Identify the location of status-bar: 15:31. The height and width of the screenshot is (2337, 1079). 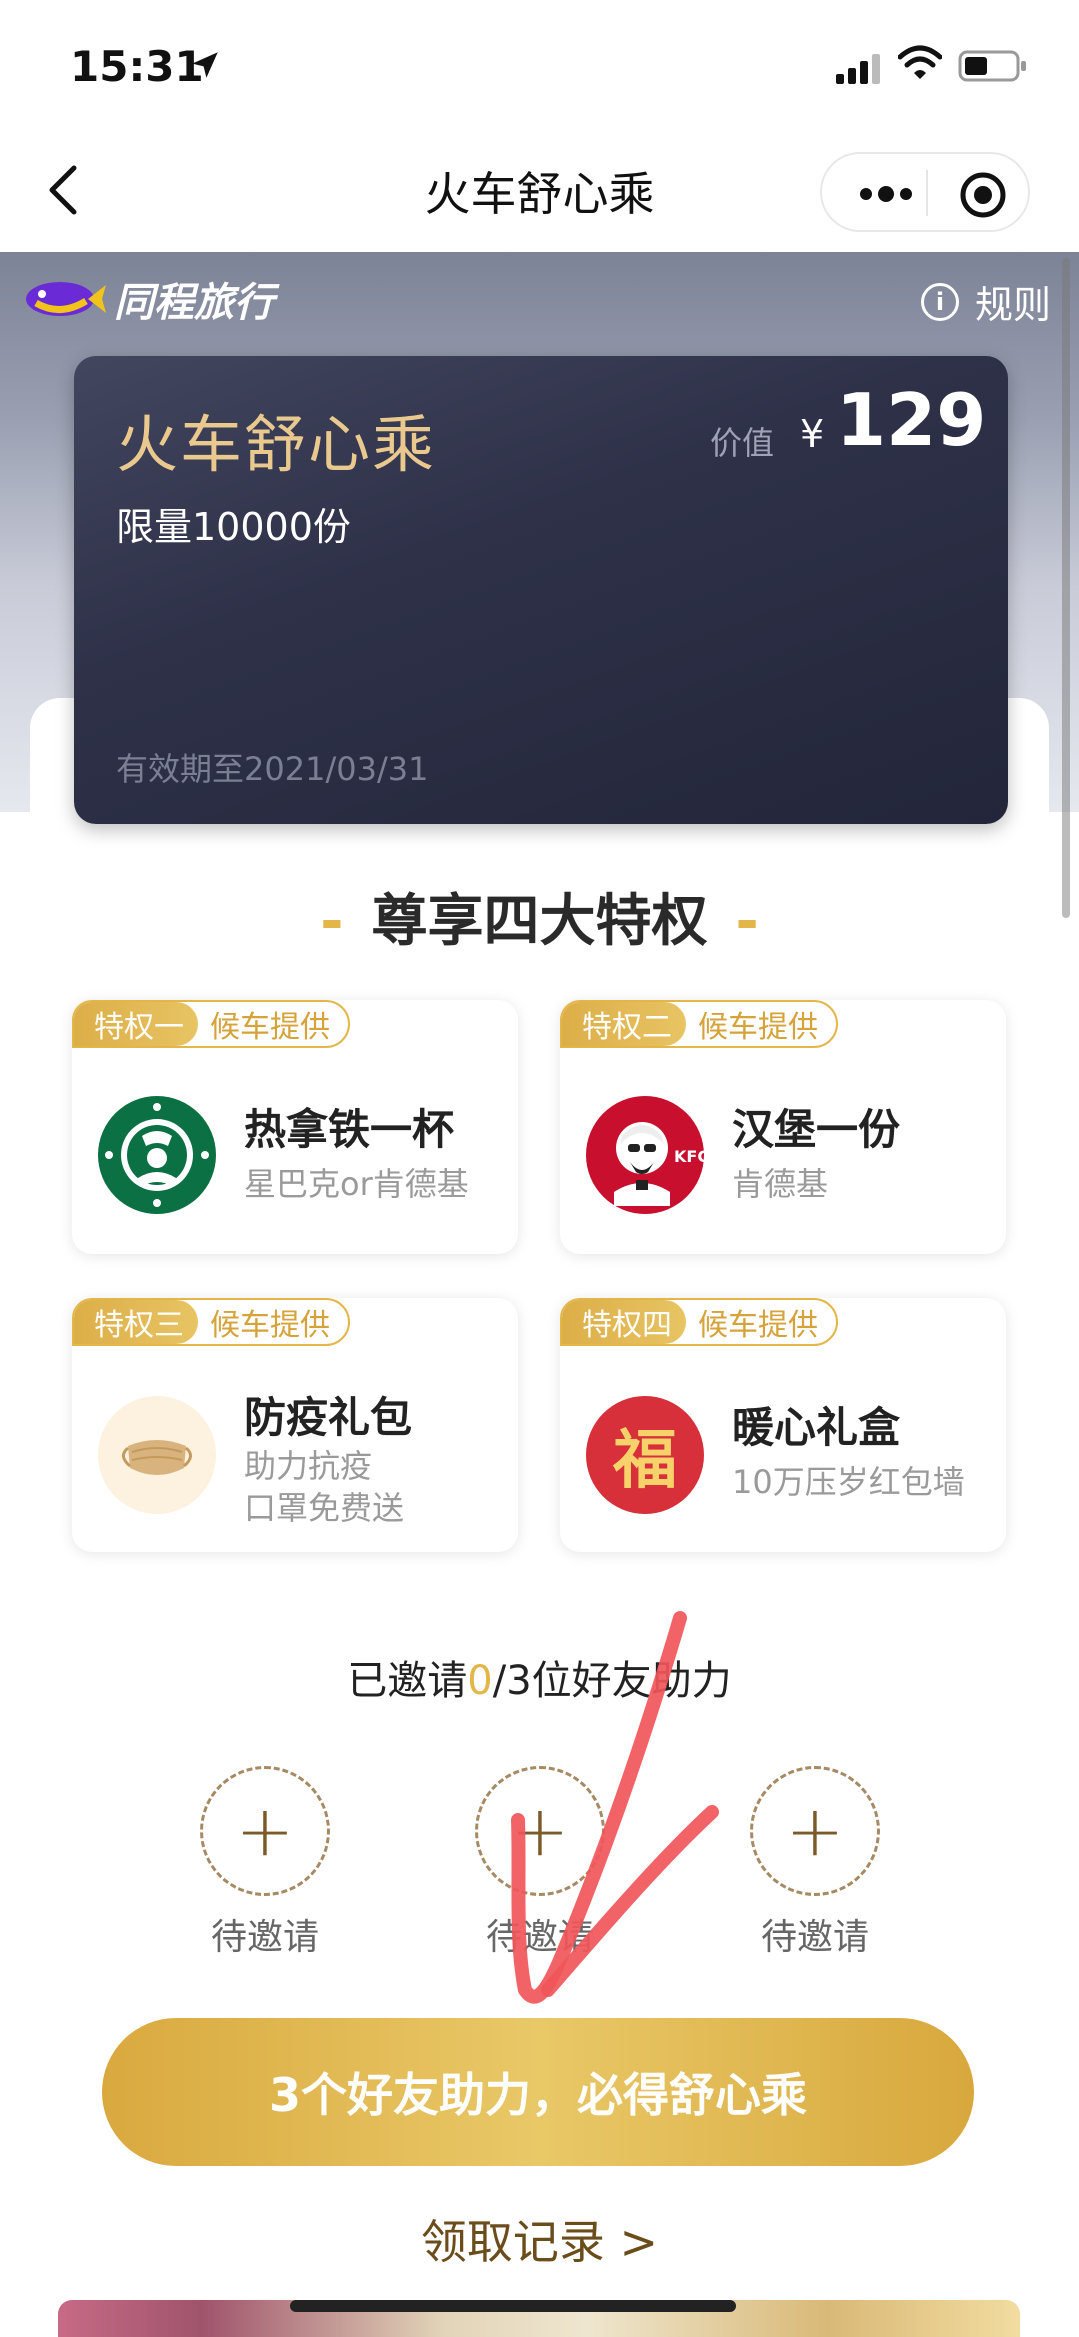
(539, 65).